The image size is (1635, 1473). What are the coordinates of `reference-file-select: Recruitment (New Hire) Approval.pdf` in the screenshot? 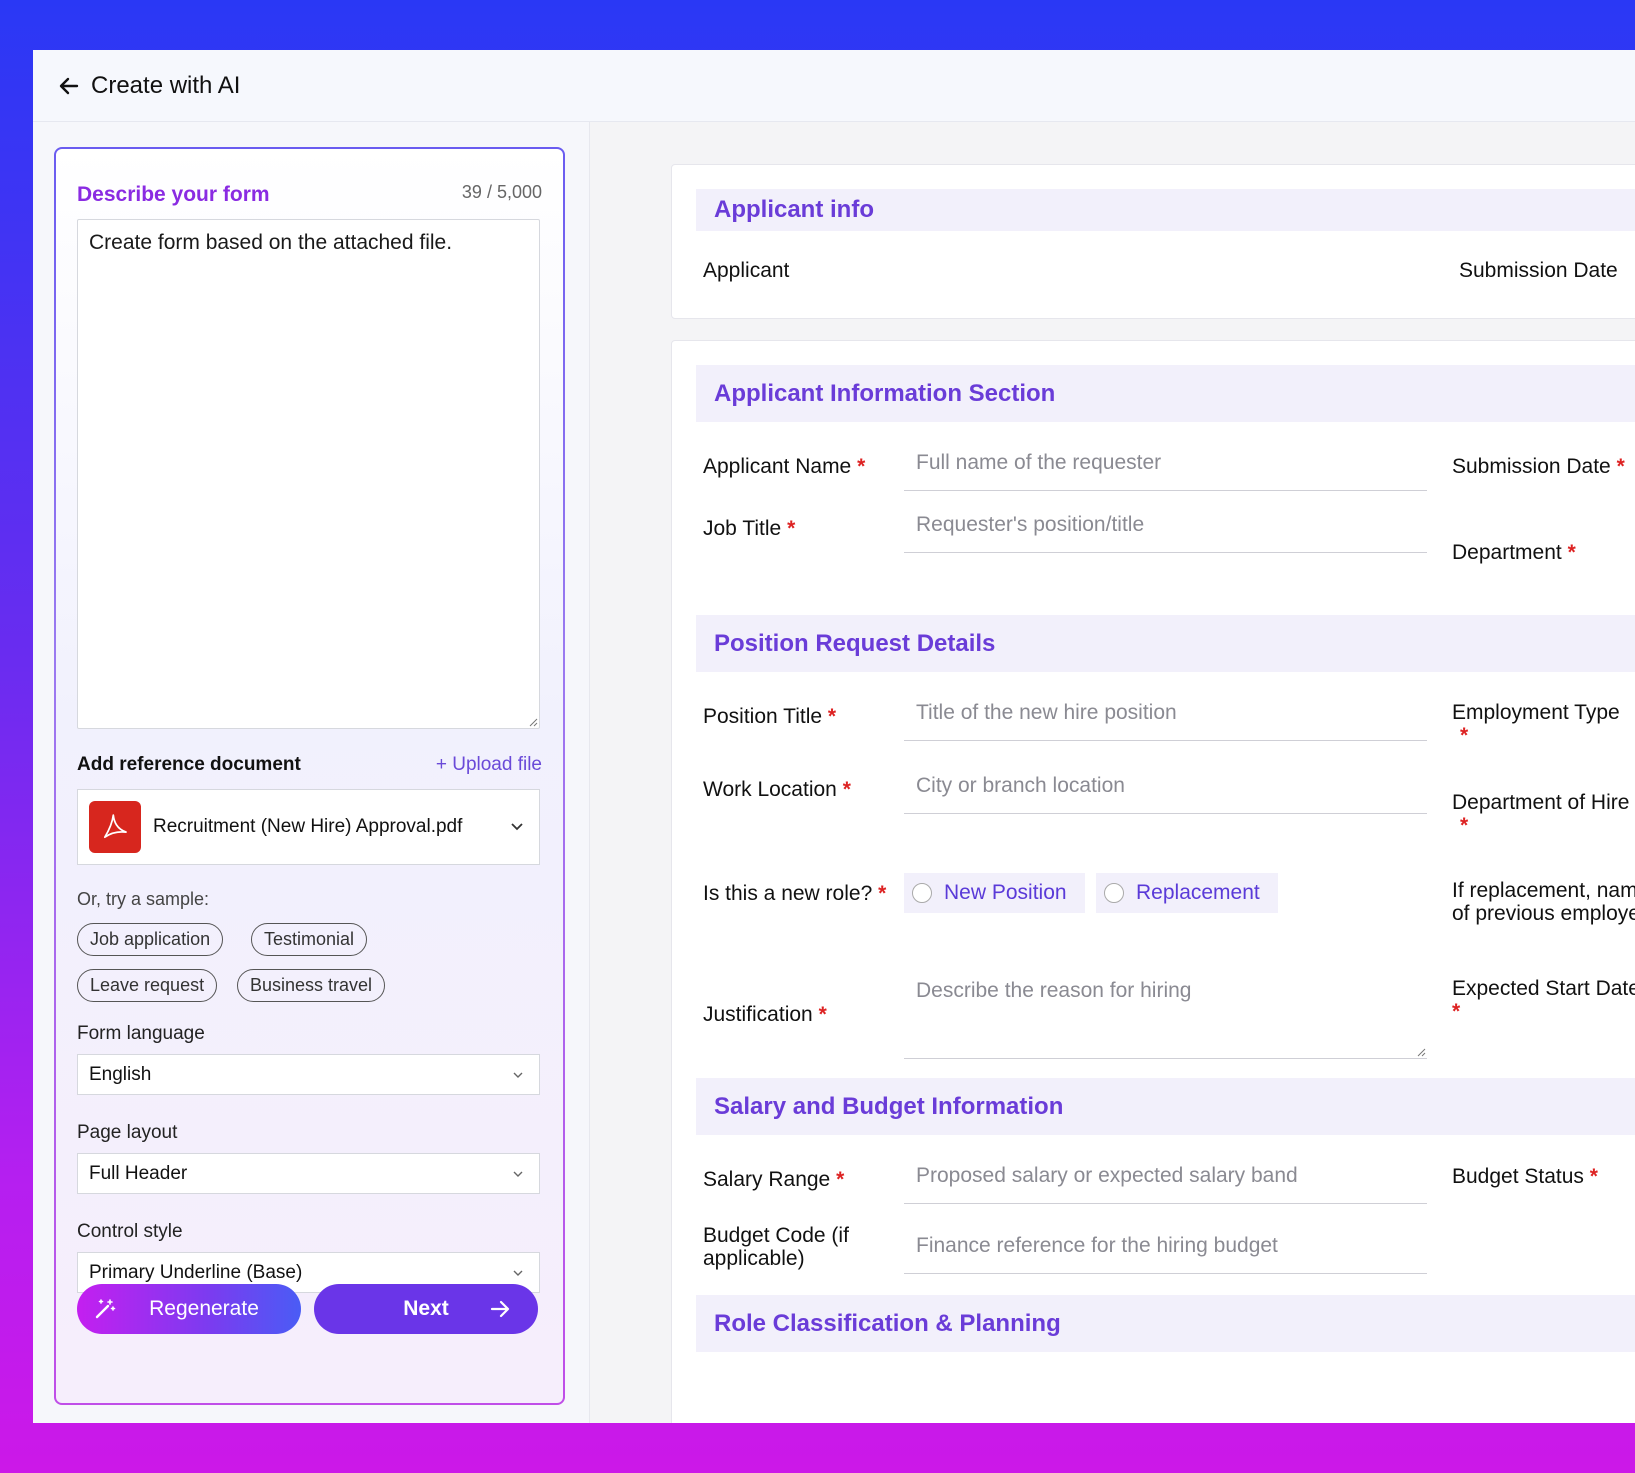 It's located at (308, 827).